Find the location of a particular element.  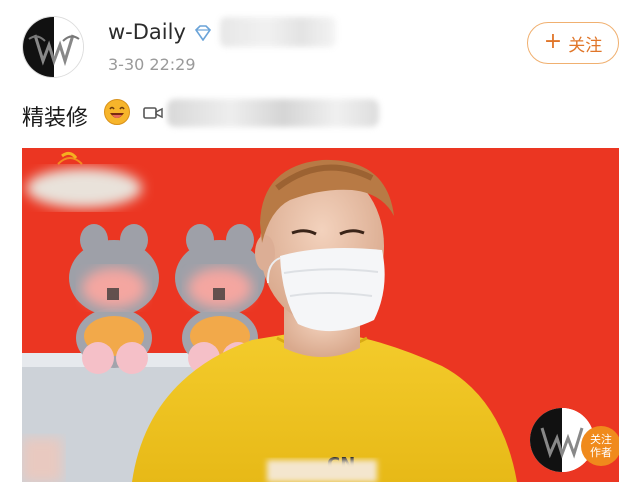

post-timestamp: 3-30 22:29 is located at coordinates (152, 64).